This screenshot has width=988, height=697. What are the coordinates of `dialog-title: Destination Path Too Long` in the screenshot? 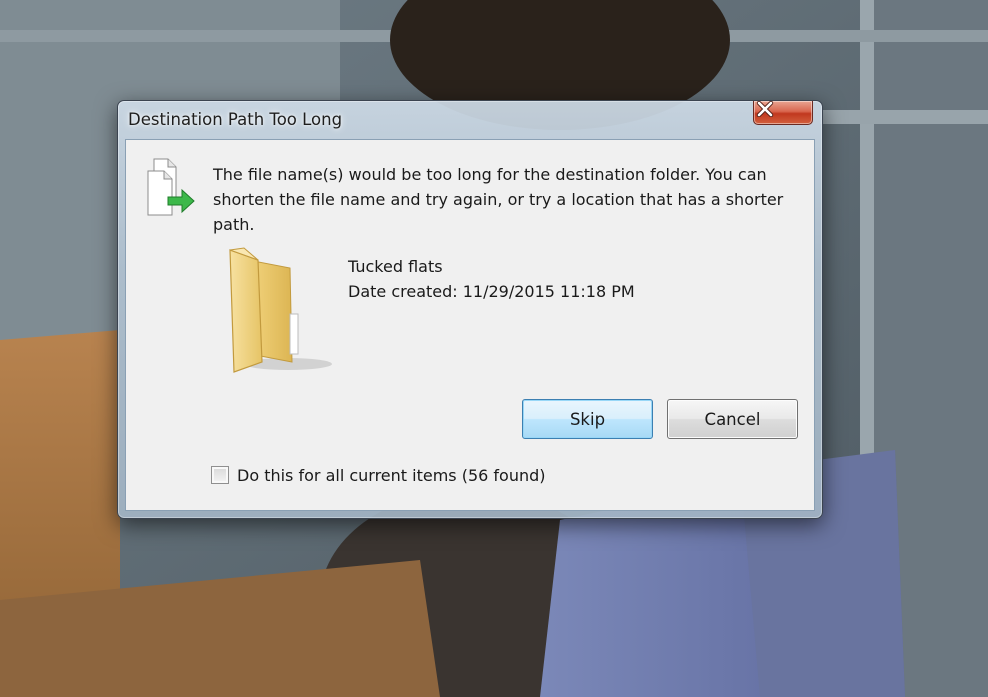 It's located at (235, 119).